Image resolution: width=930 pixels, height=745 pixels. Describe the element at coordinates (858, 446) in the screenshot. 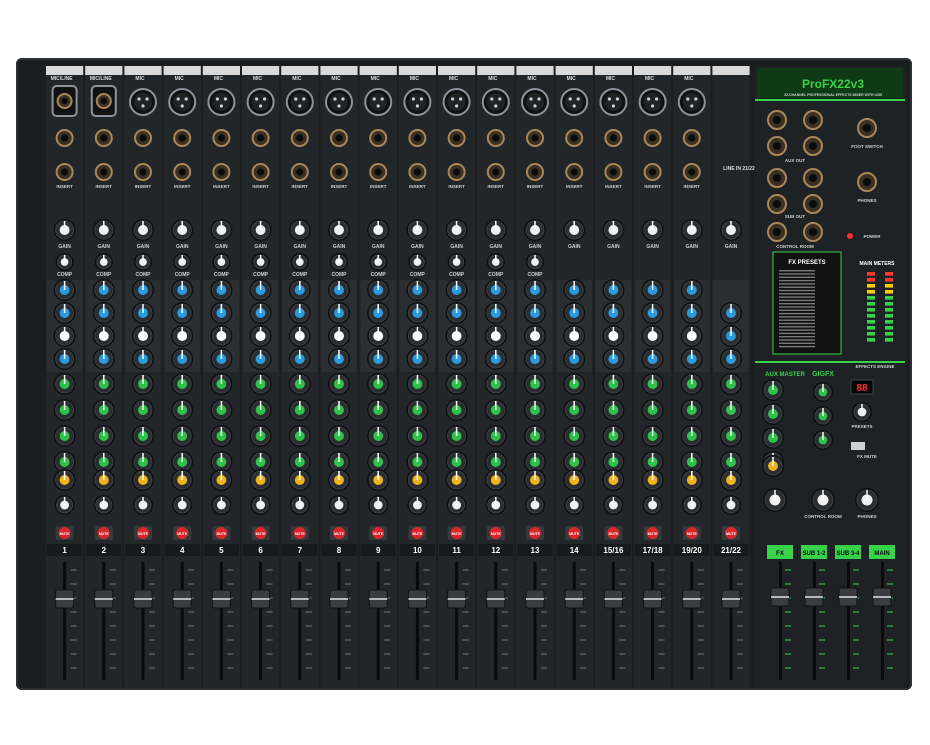

I see `fx-mute-button` at that location.